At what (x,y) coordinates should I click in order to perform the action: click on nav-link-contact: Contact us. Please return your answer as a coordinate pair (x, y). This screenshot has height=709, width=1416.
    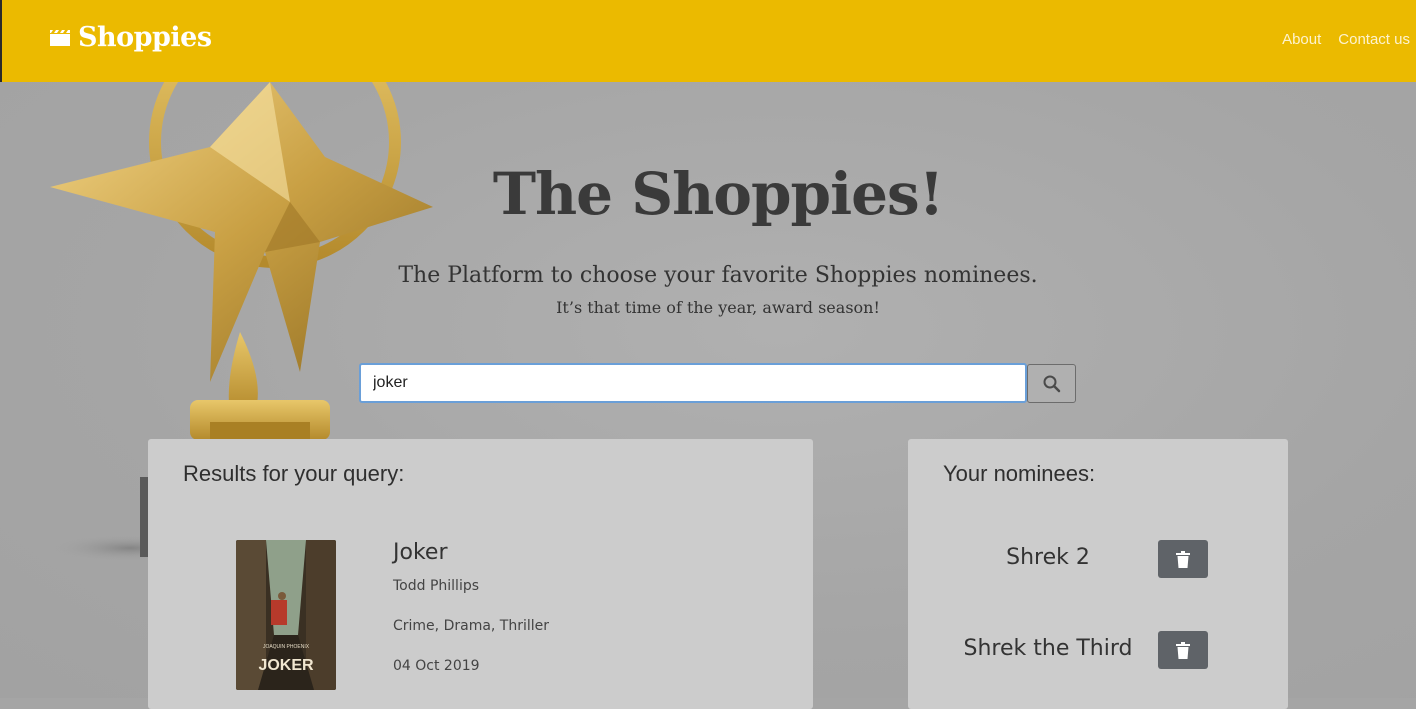
    Looking at the image, I should click on (1374, 39).